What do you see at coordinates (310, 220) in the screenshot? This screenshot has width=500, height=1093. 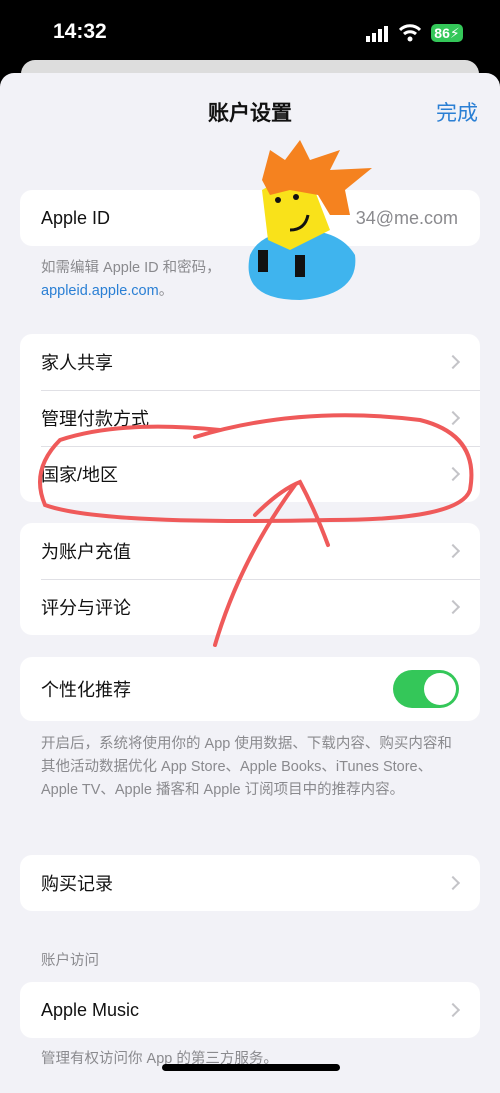 I see `sticker-cartoon` at bounding box center [310, 220].